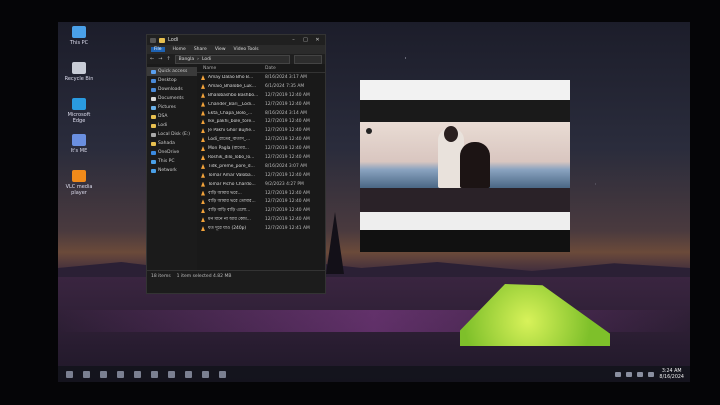 This screenshot has width=720, height=405. I want to click on column-date: Date, so click(270, 68).